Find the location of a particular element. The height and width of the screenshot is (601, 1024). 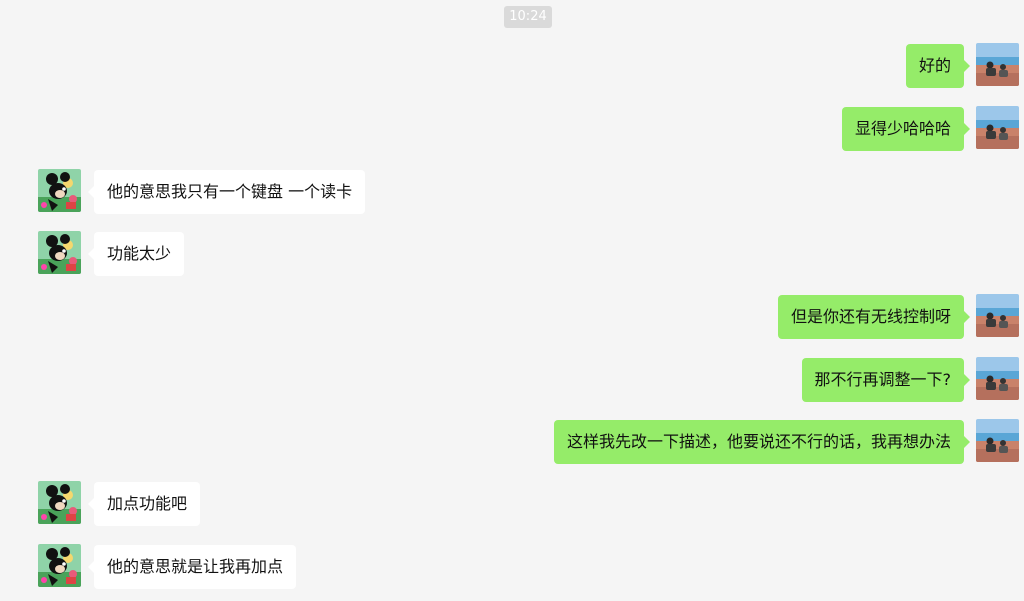

outgoing-message-bubble: 显得少哈哈哈 is located at coordinates (906, 129).